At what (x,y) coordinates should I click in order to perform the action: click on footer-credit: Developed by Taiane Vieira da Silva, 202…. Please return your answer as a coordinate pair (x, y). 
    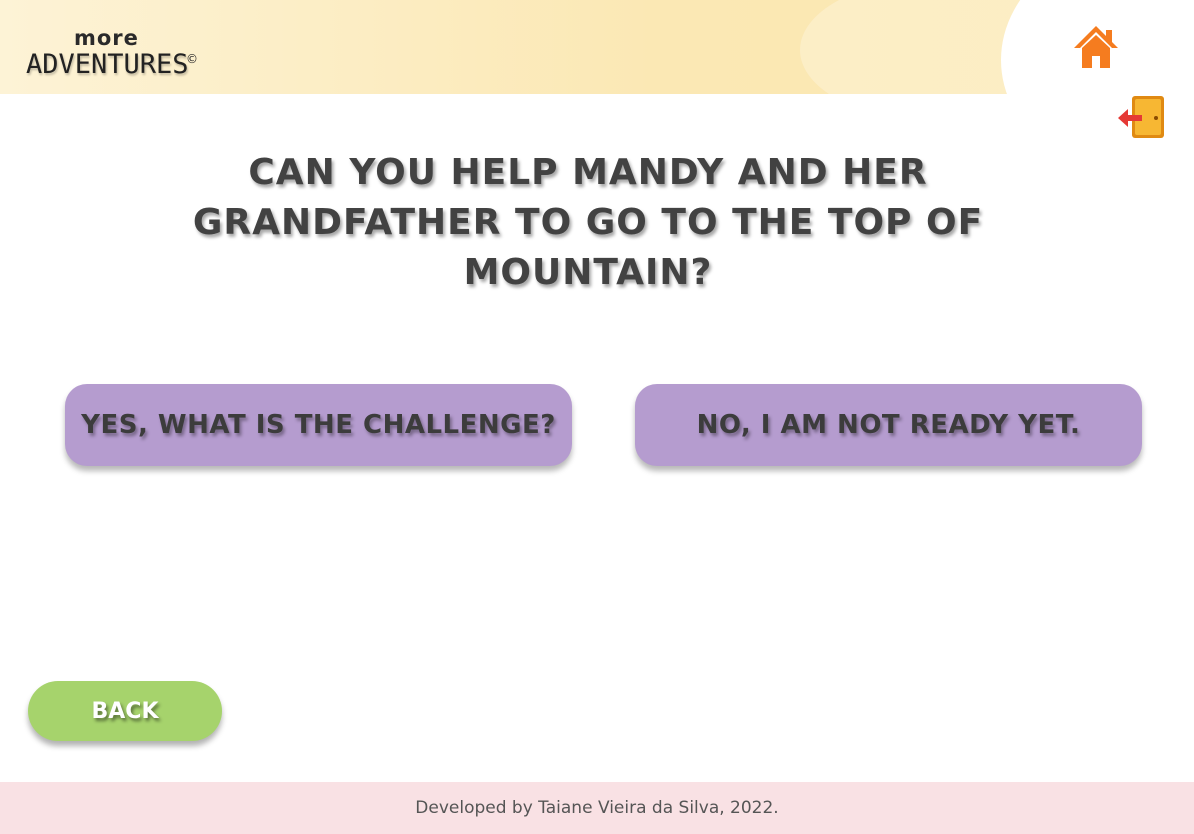
    Looking at the image, I should click on (597, 808).